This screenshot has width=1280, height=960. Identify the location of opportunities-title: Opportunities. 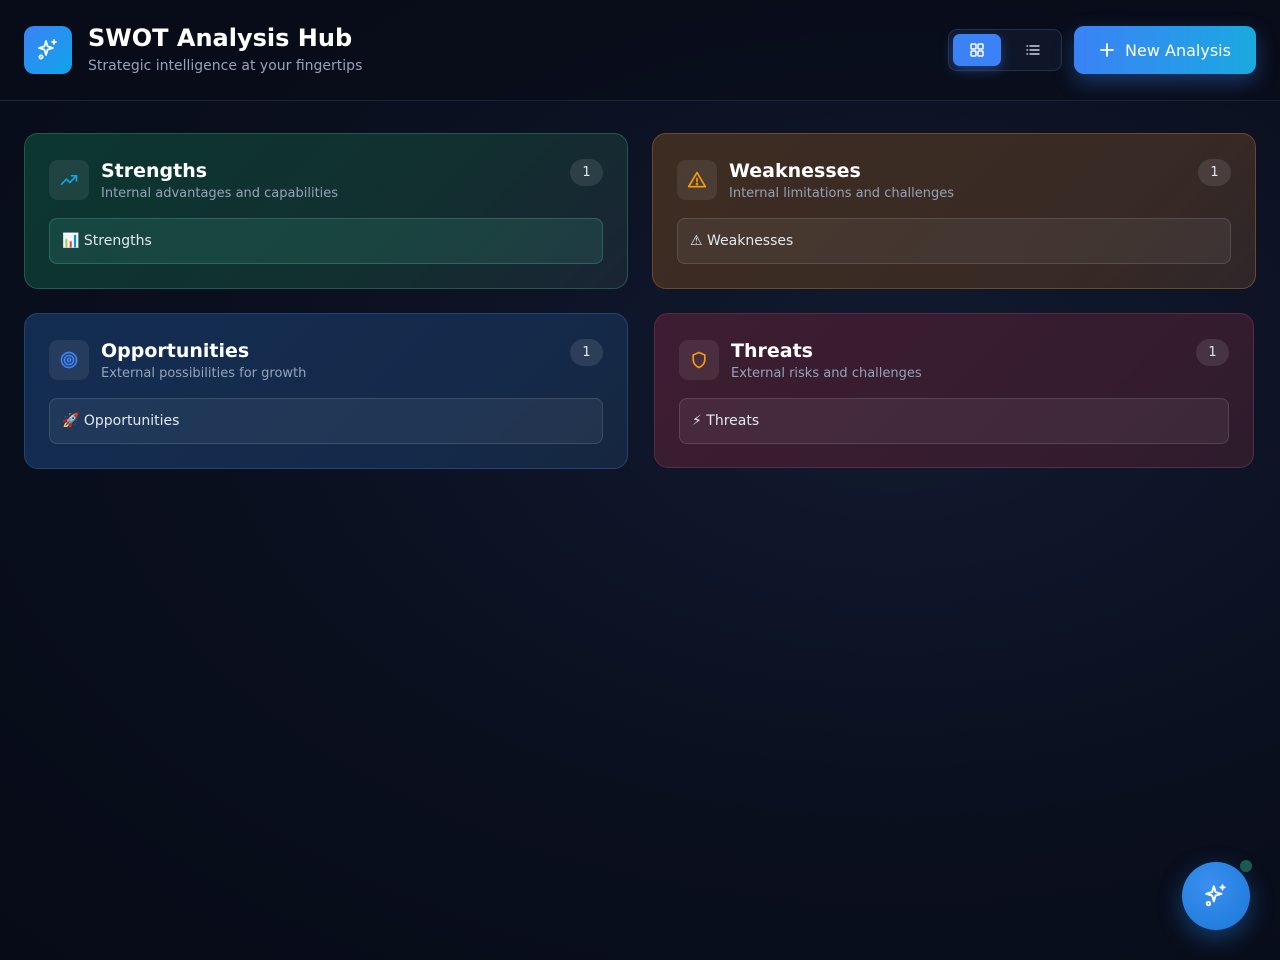
(175, 351).